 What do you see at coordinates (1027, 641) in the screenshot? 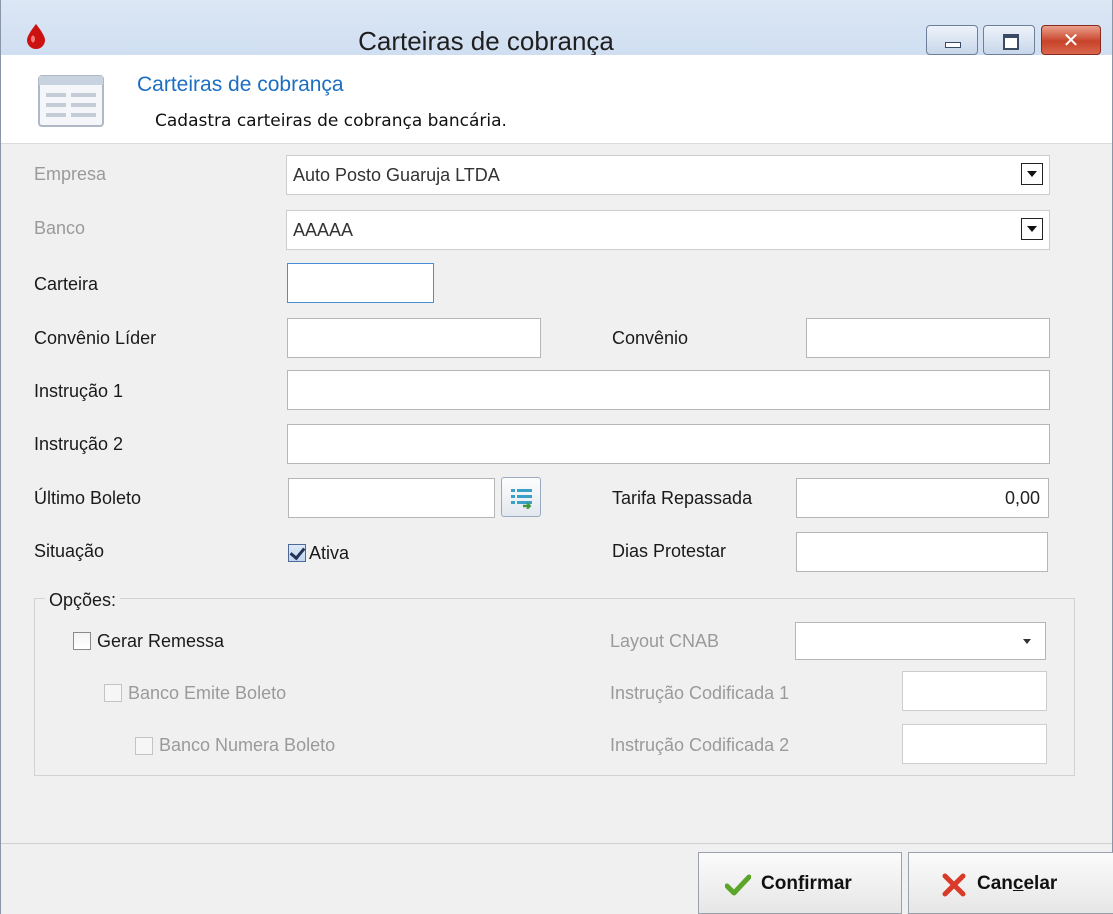
I see `caret-down-icon` at bounding box center [1027, 641].